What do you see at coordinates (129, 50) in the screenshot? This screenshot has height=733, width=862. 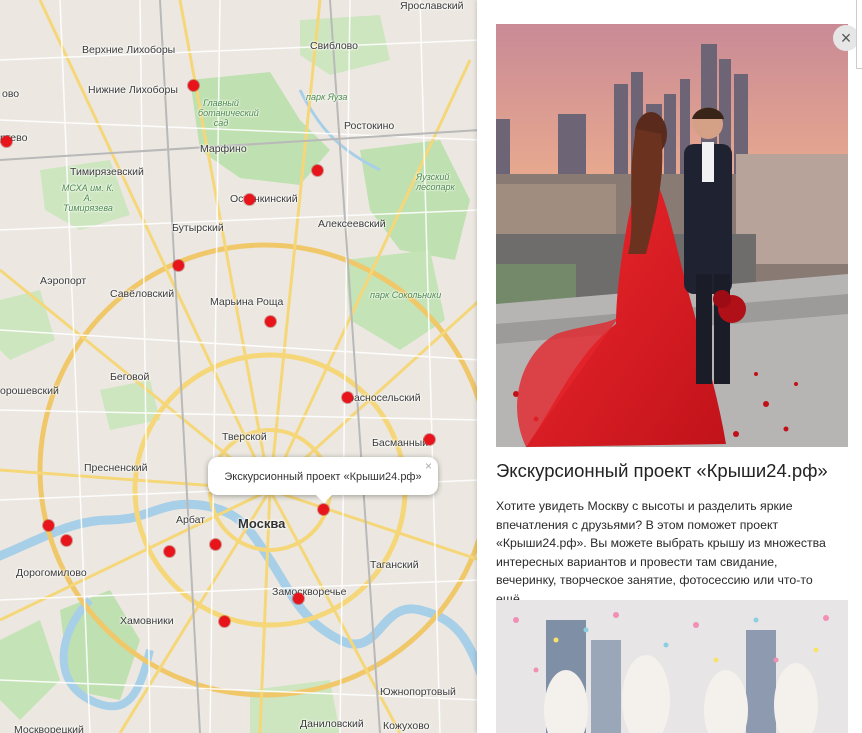 I see `map-label: Верхние Лихоборы` at bounding box center [129, 50].